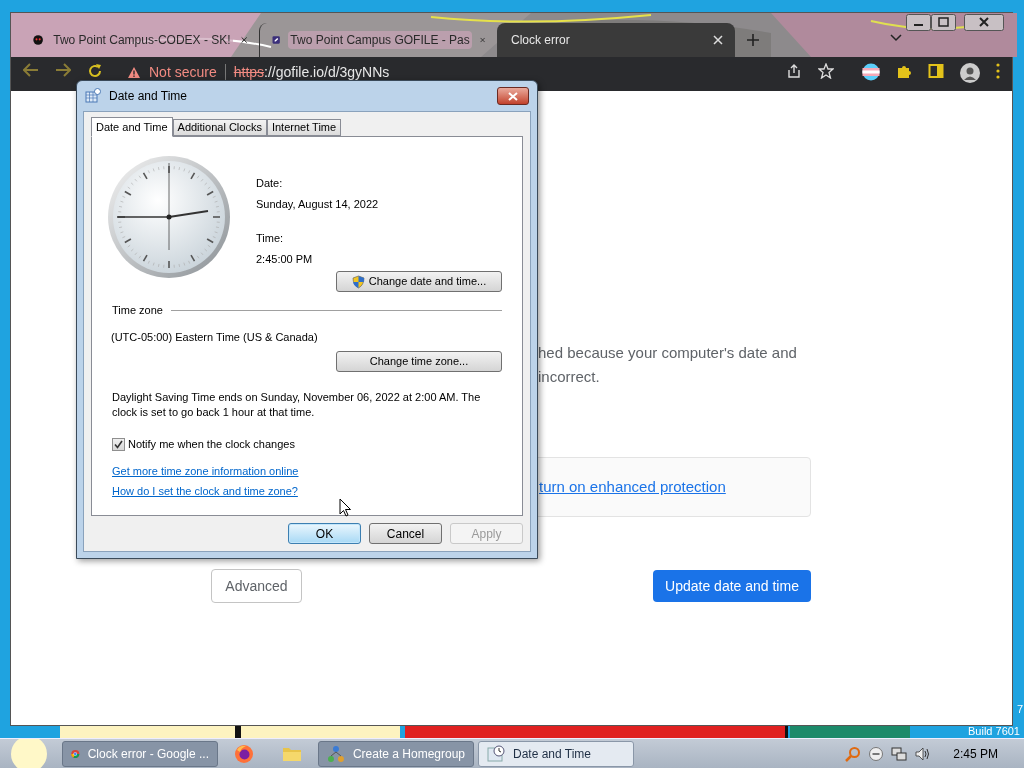  I want to click on error-message-text: hed because your computer's date and, so click(668, 353).